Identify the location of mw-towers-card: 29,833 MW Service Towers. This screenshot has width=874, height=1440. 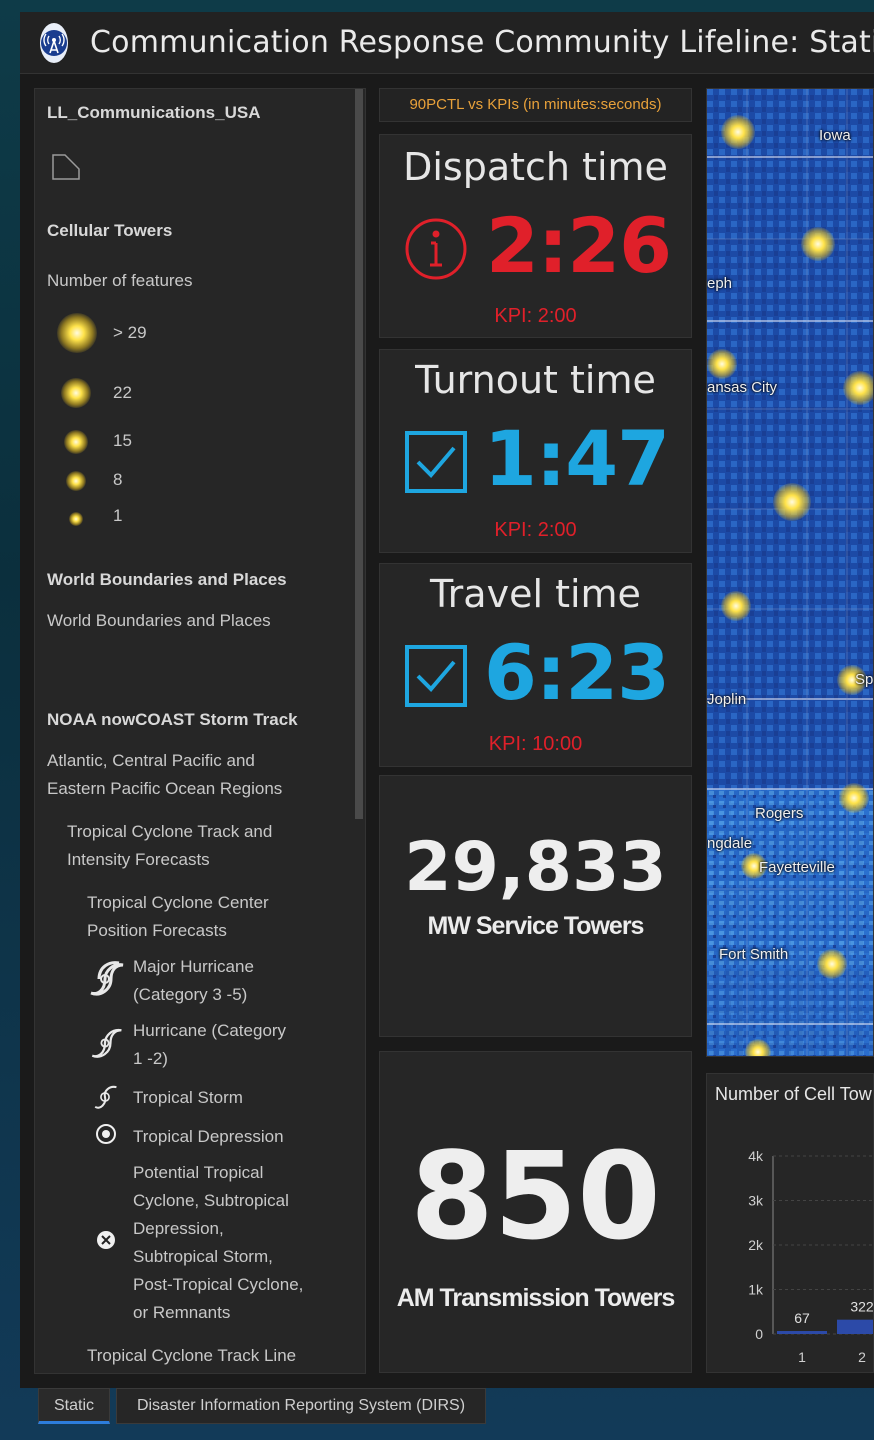
(535, 906).